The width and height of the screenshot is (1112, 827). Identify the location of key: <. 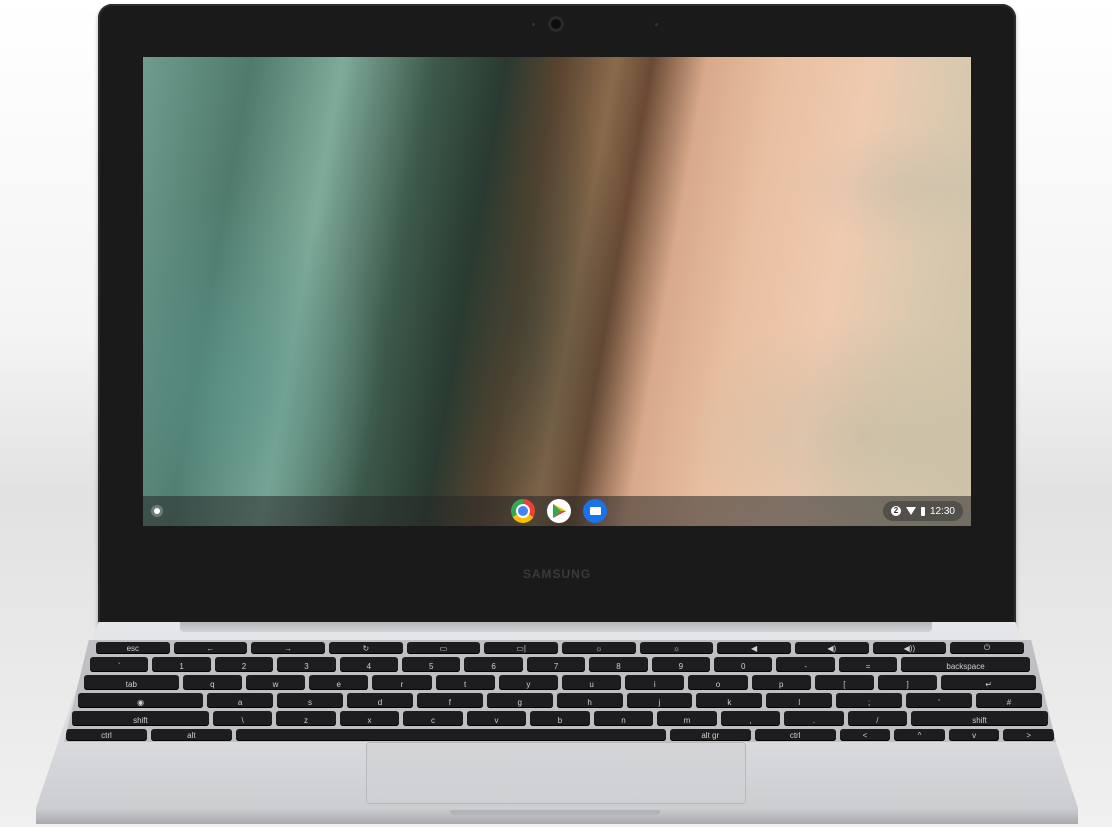
(865, 735).